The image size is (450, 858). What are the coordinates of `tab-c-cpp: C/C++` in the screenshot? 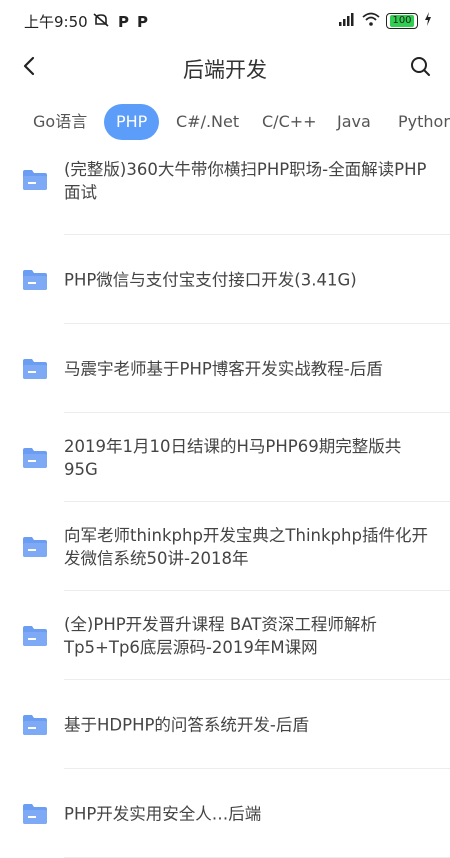 It's located at (289, 122).